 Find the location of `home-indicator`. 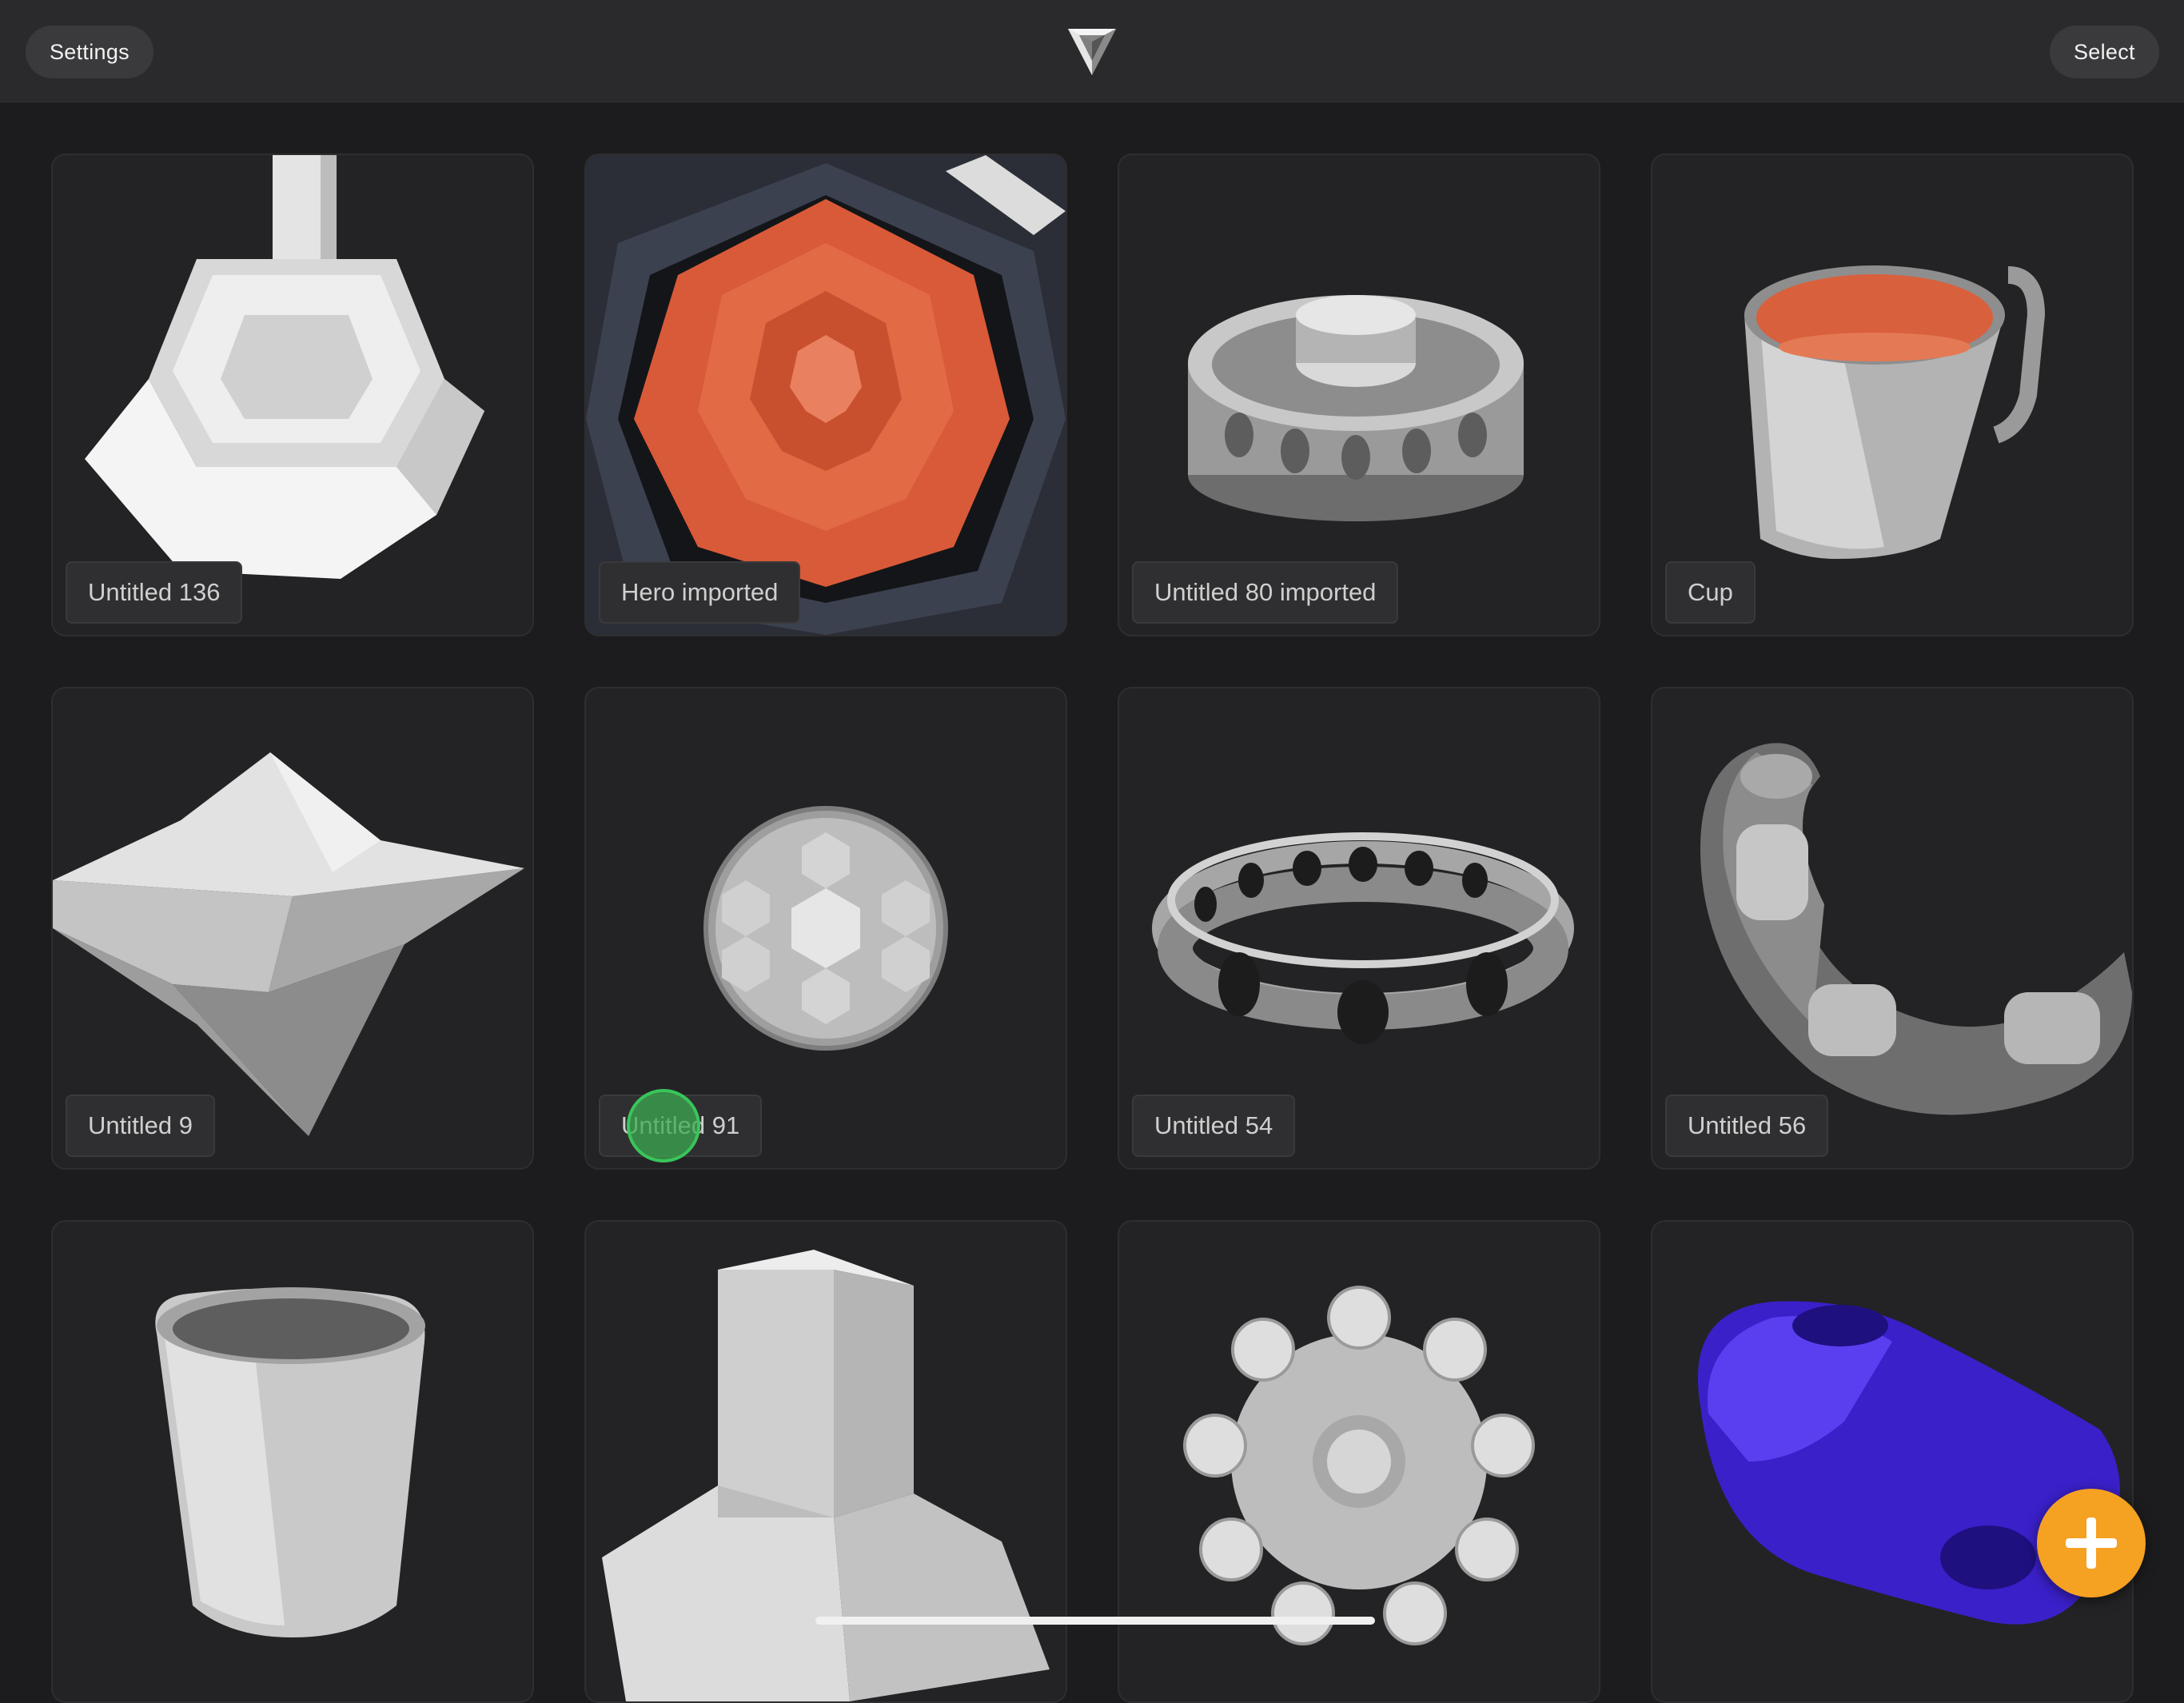

home-indicator is located at coordinates (1095, 1621).